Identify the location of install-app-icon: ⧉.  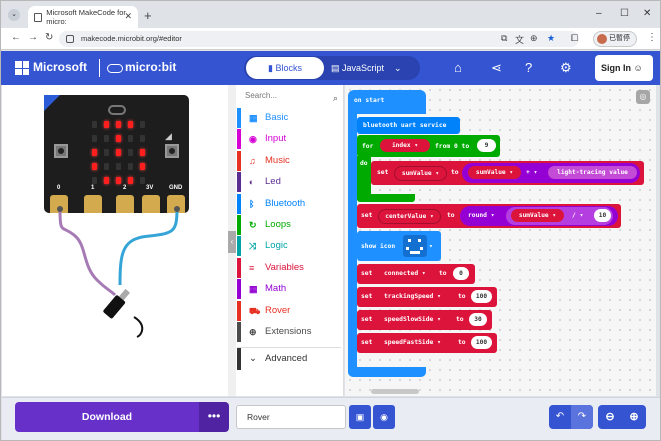
(504, 38).